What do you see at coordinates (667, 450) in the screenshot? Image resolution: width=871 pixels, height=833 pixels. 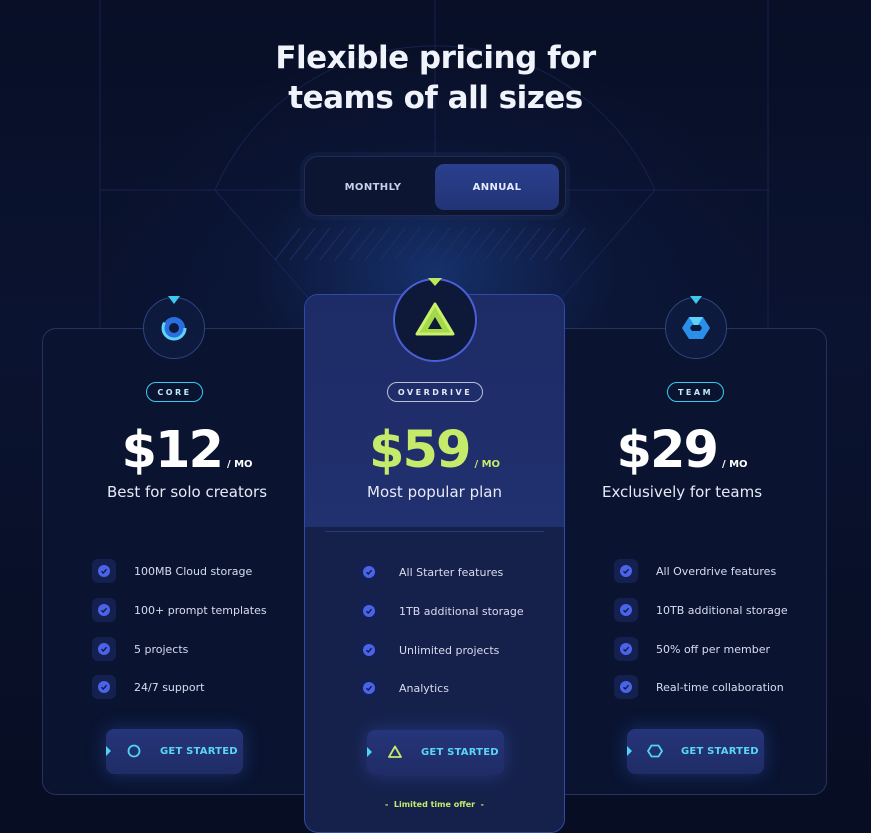 I see `price-amount: $29` at bounding box center [667, 450].